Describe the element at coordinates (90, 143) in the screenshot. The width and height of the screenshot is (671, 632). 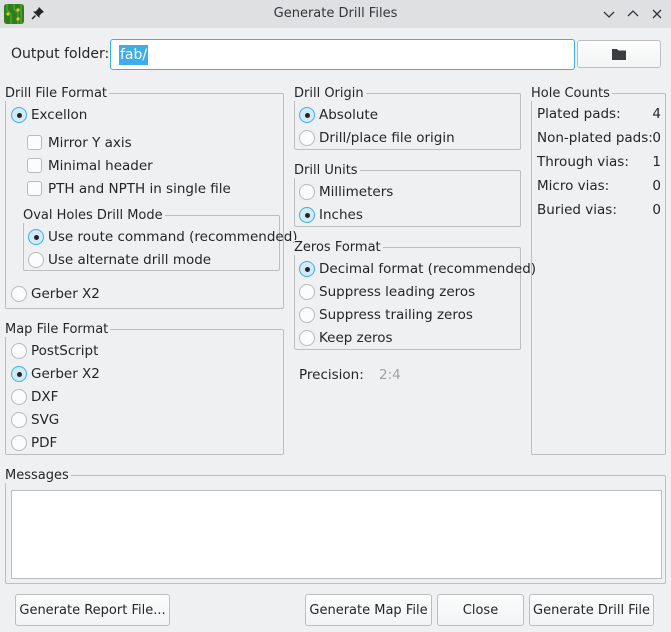
I see `mirror-y-label: Mirror Y axis` at that location.